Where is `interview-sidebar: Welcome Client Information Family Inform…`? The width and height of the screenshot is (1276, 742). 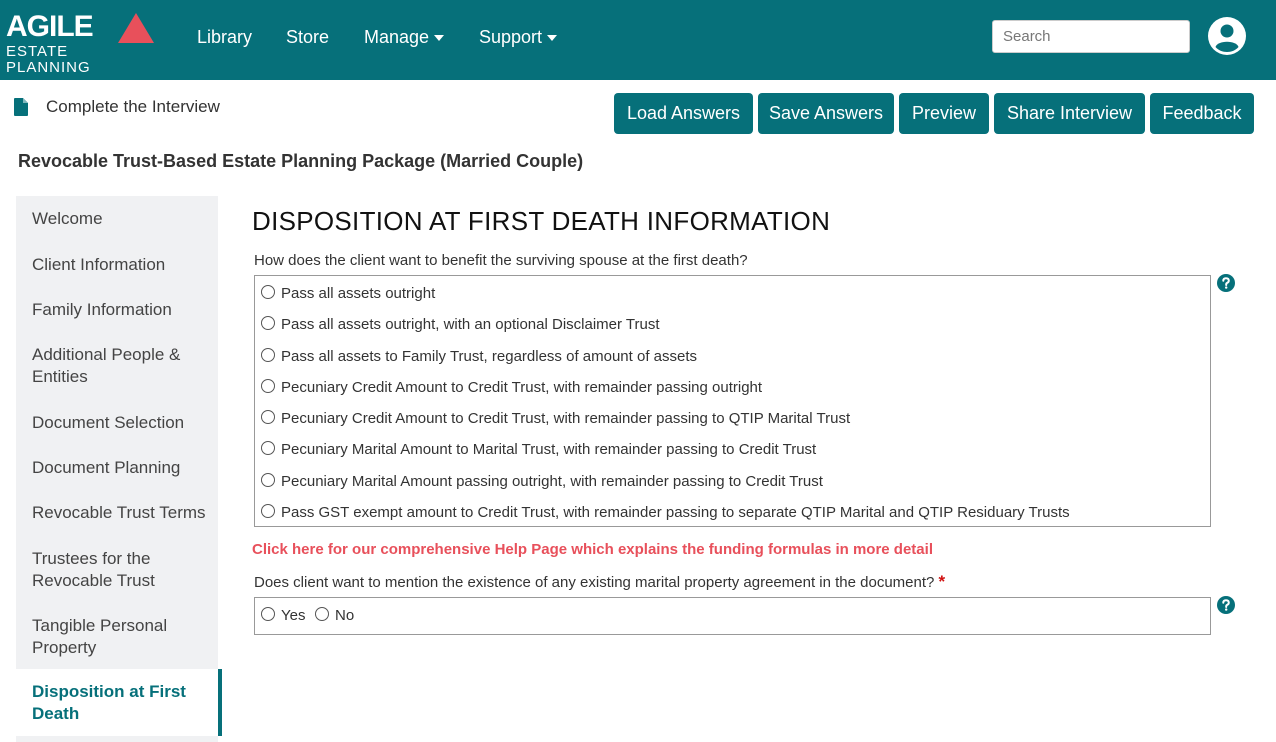 interview-sidebar: Welcome Client Information Family Inform… is located at coordinates (117, 469).